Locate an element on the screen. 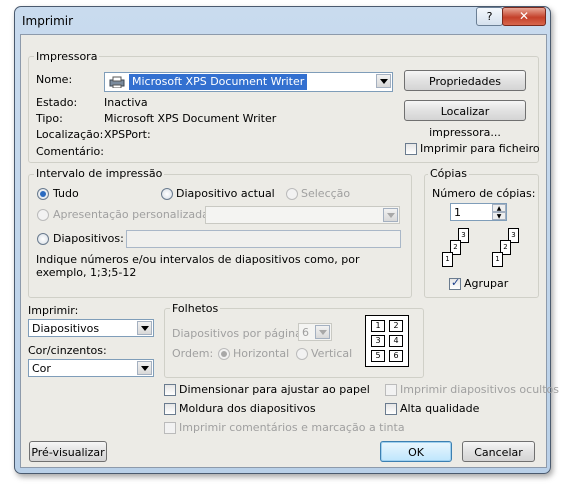 This screenshot has width=569, height=495. printer-name-value: Microsoft XPS Document Writer is located at coordinates (218, 82).